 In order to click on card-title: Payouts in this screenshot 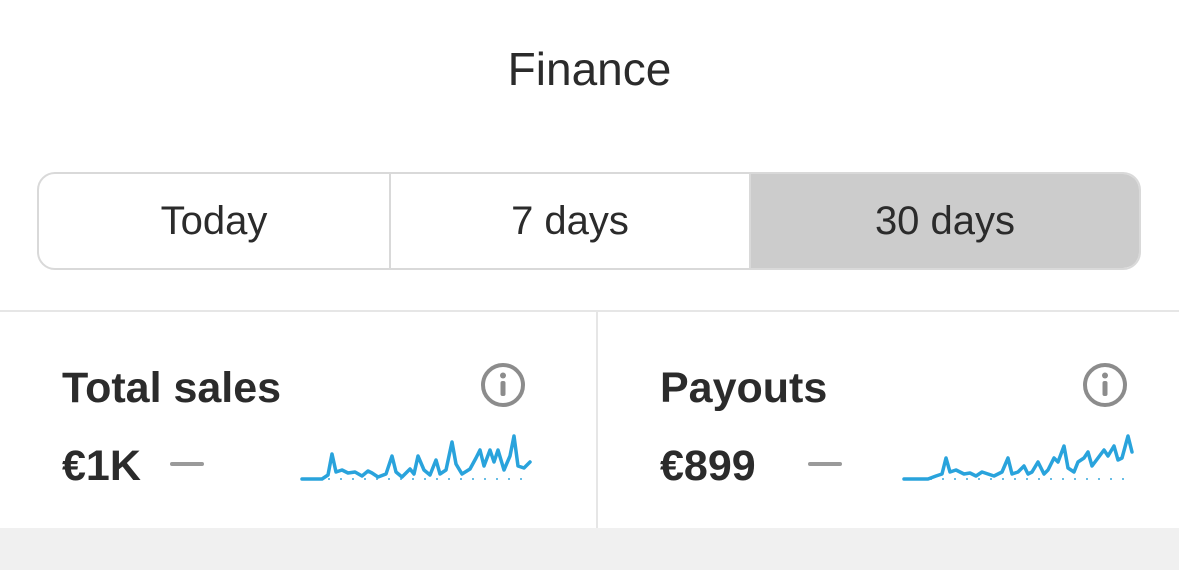, I will do `click(744, 388)`.